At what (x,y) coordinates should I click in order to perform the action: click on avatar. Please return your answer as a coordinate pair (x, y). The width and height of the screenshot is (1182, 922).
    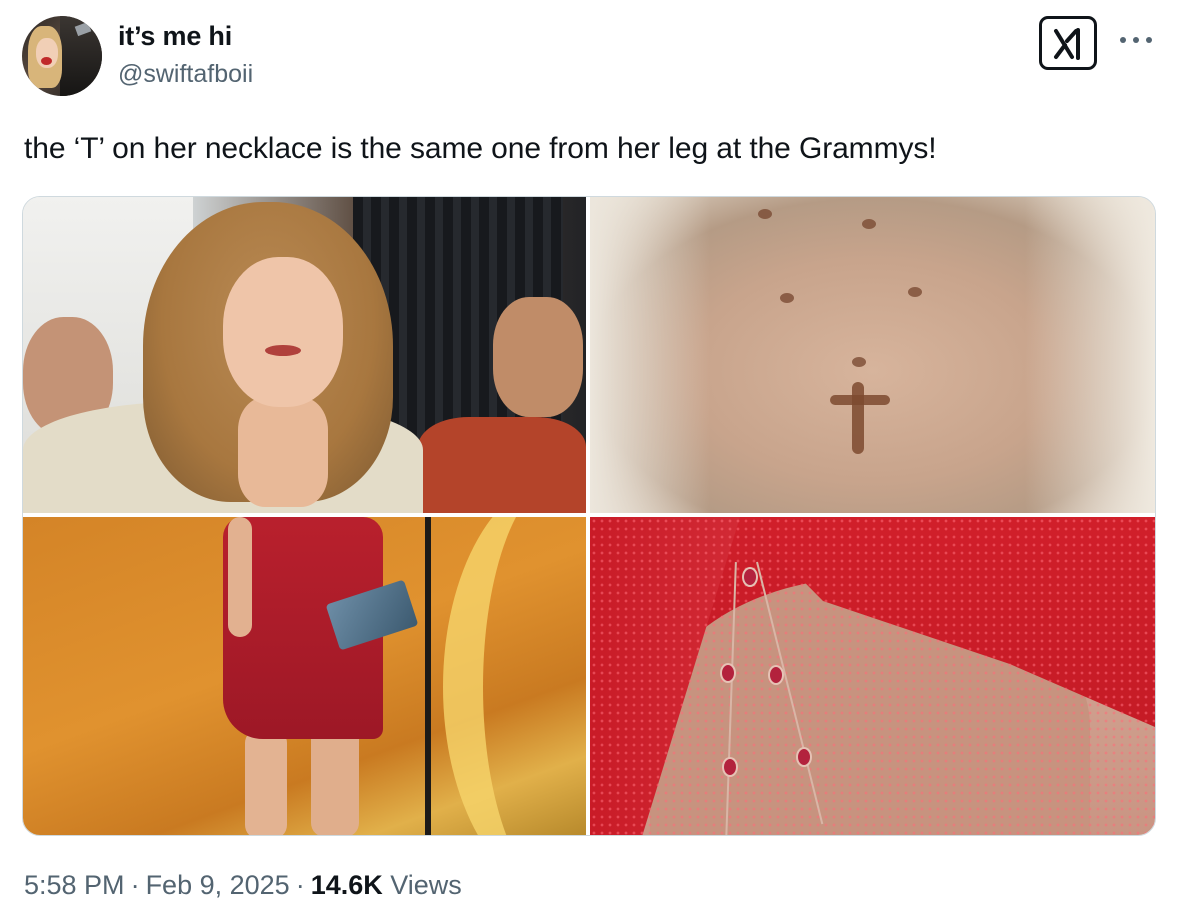
    Looking at the image, I should click on (62, 56).